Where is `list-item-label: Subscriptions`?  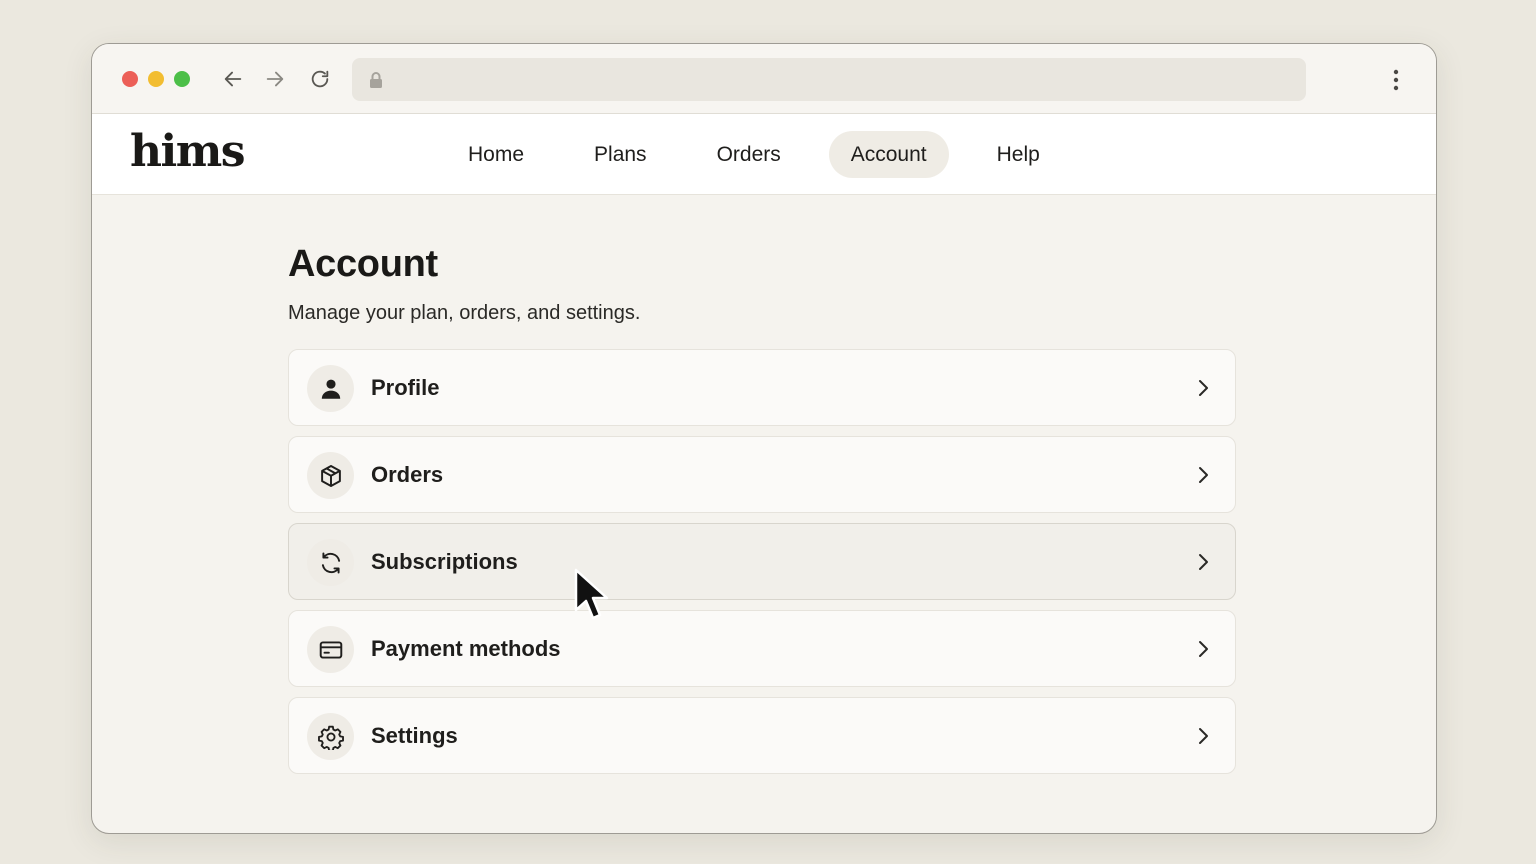 list-item-label: Subscriptions is located at coordinates (444, 561).